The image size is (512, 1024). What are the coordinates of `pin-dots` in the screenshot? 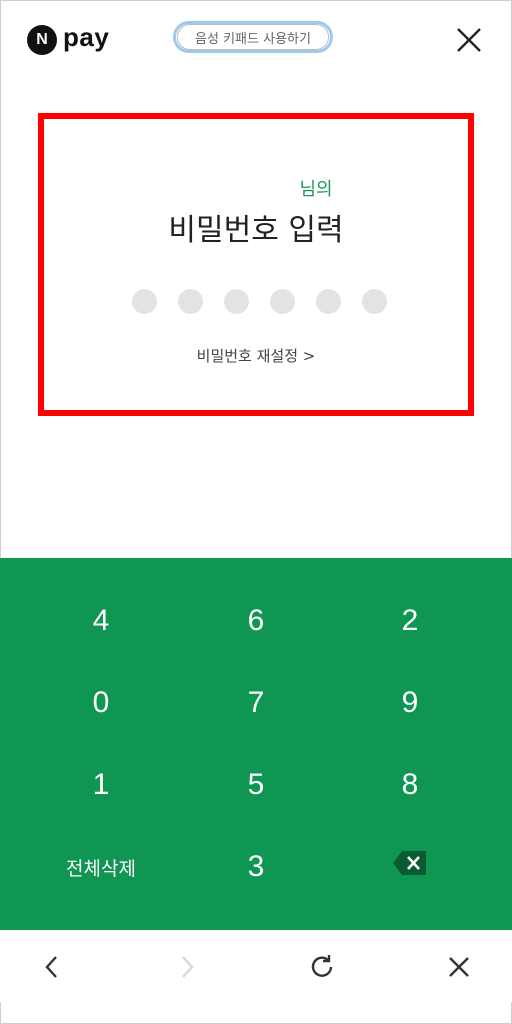 It's located at (259, 301).